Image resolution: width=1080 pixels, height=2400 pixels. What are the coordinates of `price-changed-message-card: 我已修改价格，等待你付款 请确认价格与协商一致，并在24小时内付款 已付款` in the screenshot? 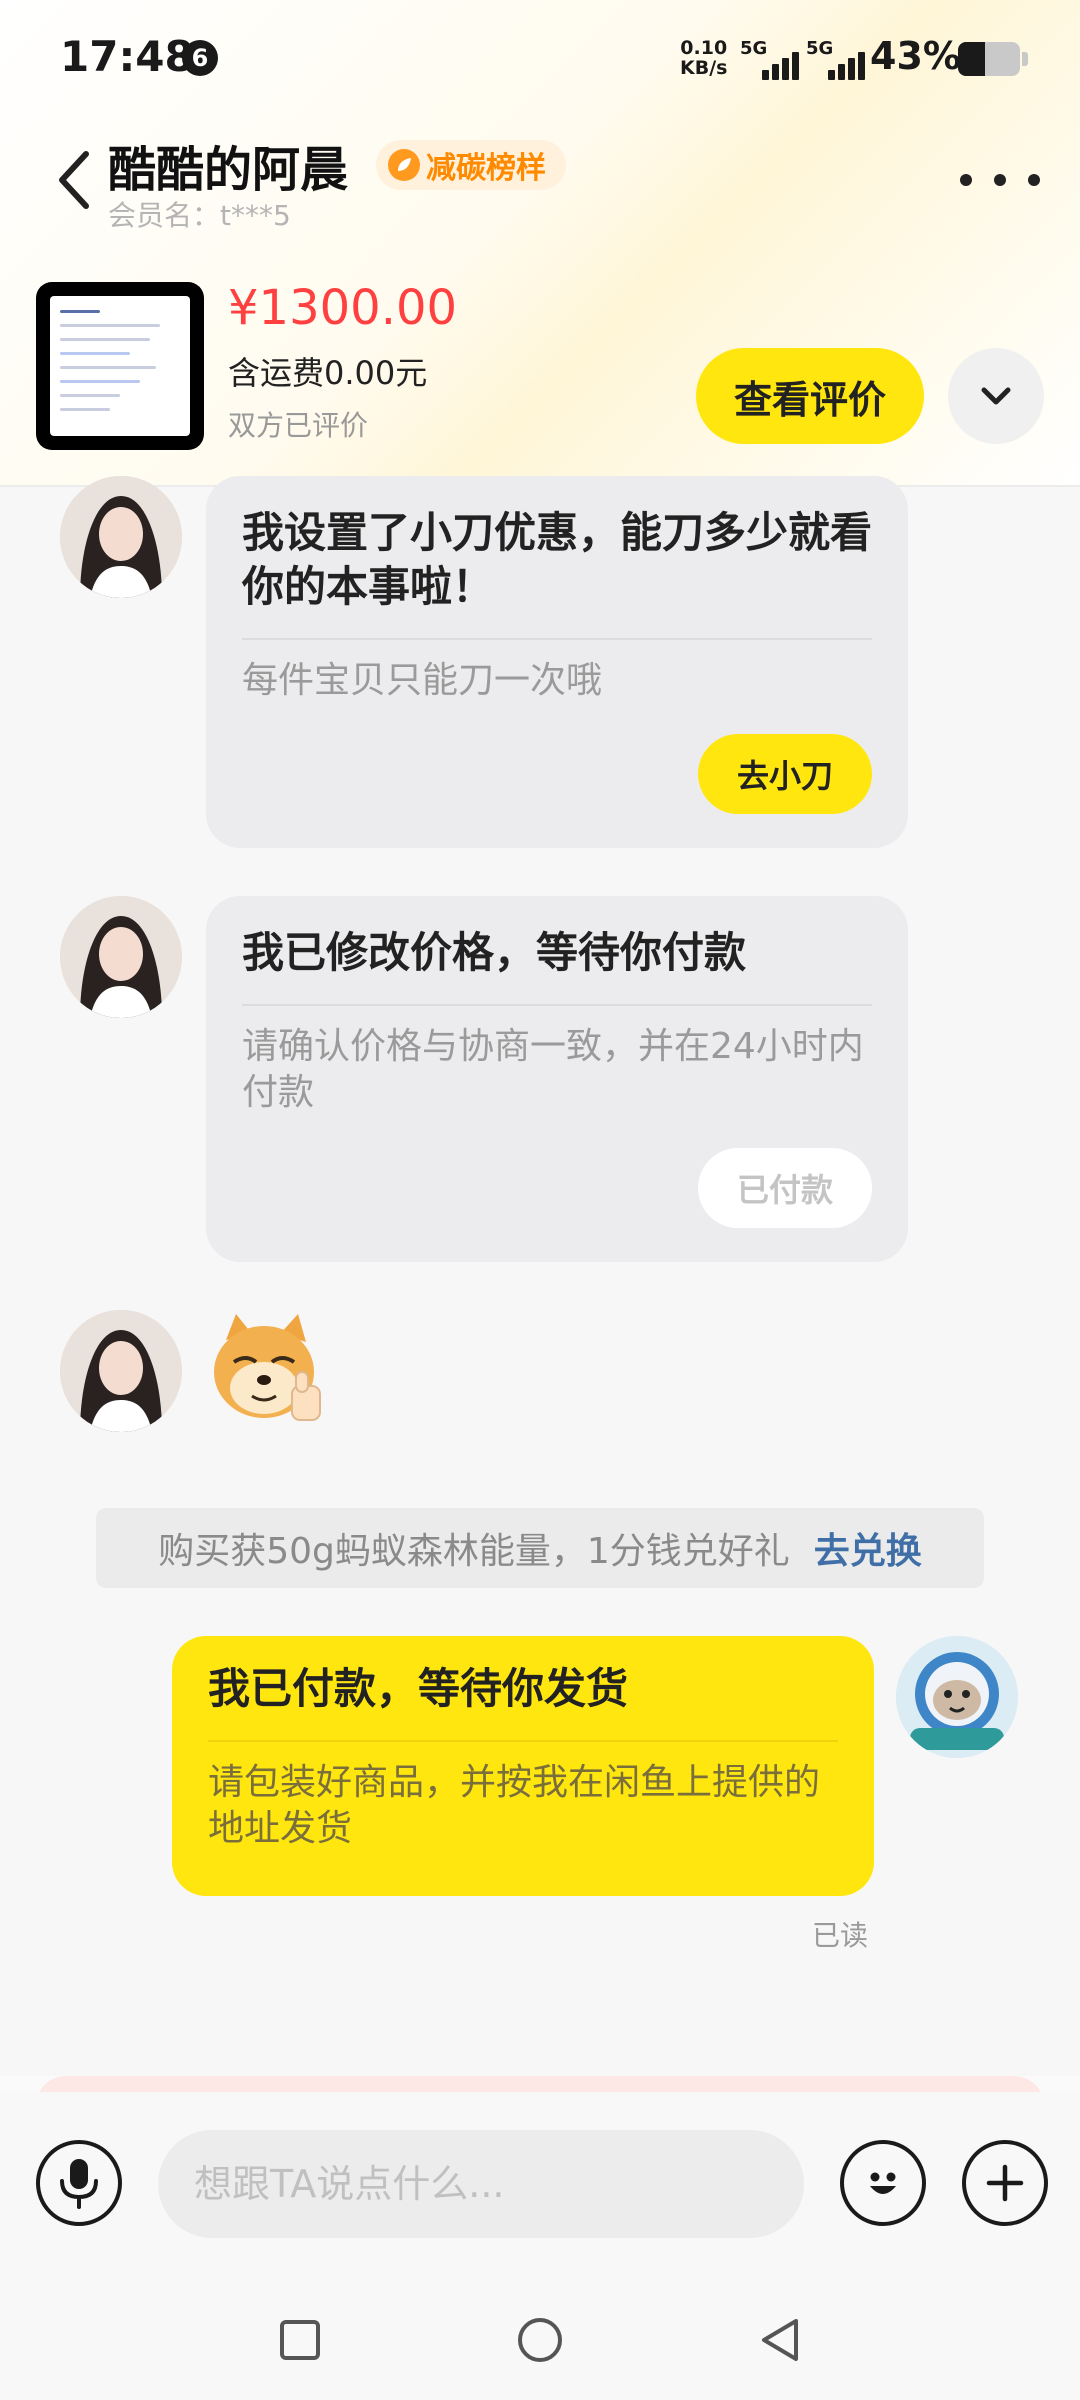 It's located at (557, 1079).